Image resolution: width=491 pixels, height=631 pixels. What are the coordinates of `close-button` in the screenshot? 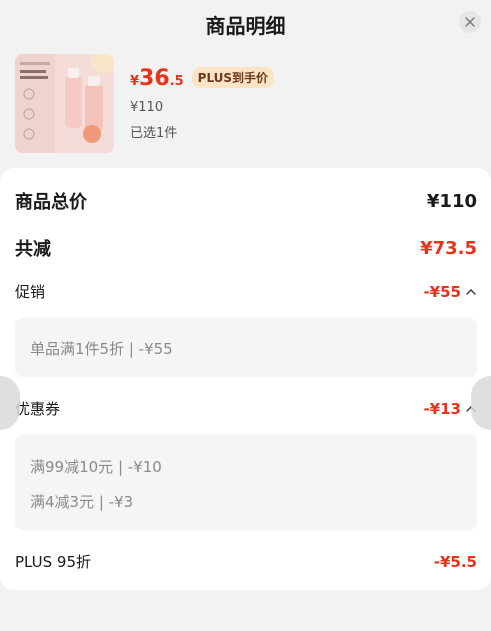 It's located at (470, 22).